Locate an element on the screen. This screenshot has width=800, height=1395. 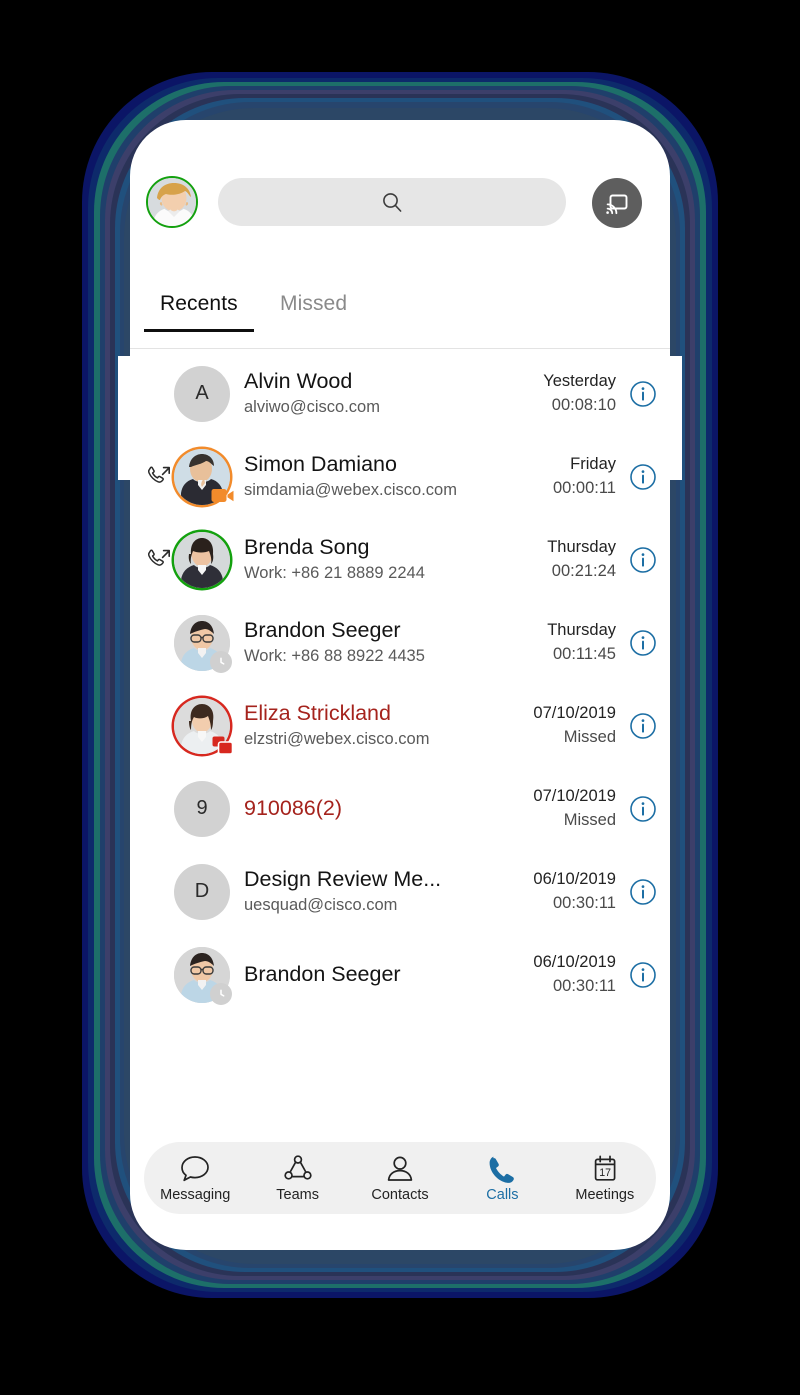
self-avatar-photo is located at coordinates (172, 202).